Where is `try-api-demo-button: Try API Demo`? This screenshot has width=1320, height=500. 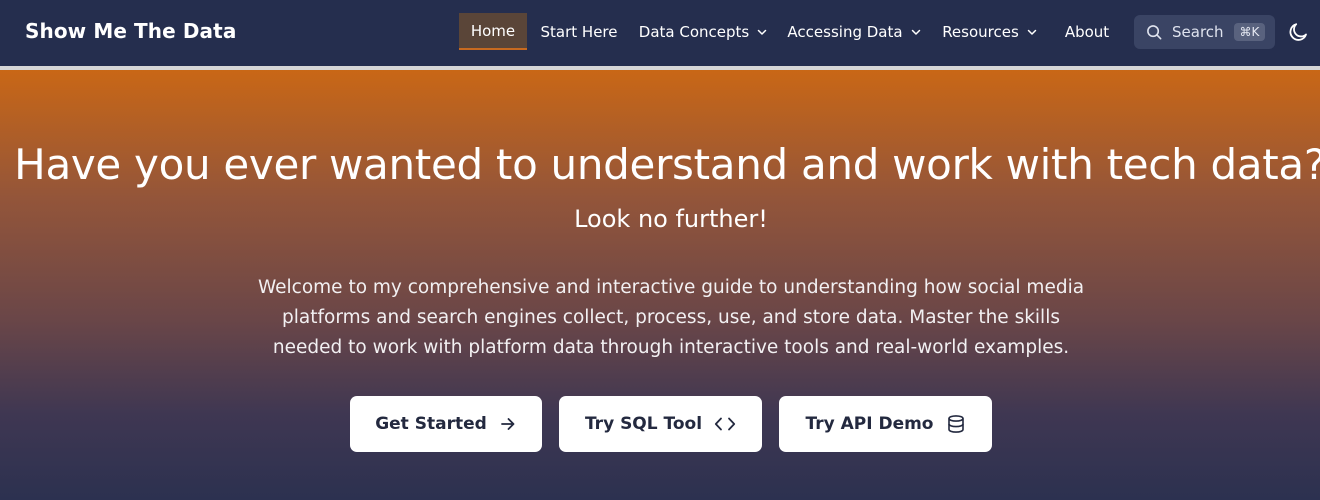 try-api-demo-button: Try API Demo is located at coordinates (885, 424).